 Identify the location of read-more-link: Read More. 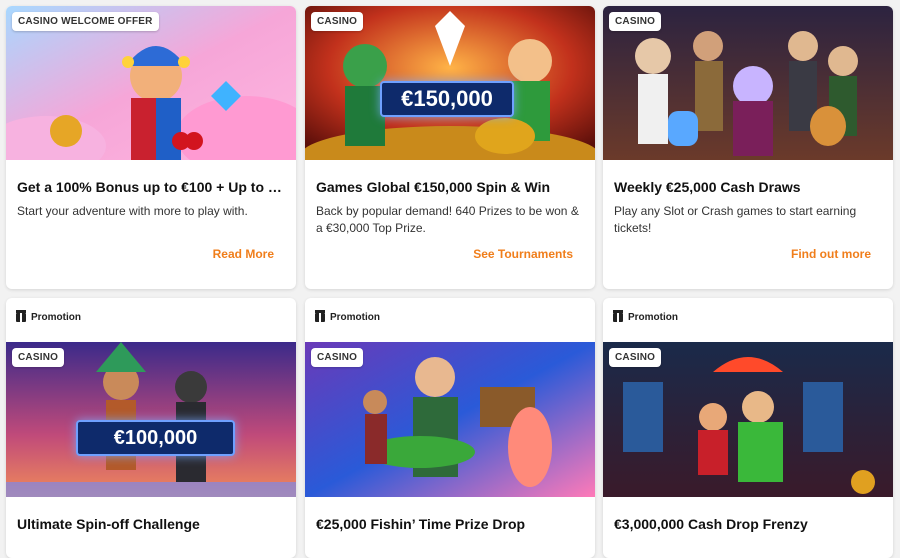
(243, 254).